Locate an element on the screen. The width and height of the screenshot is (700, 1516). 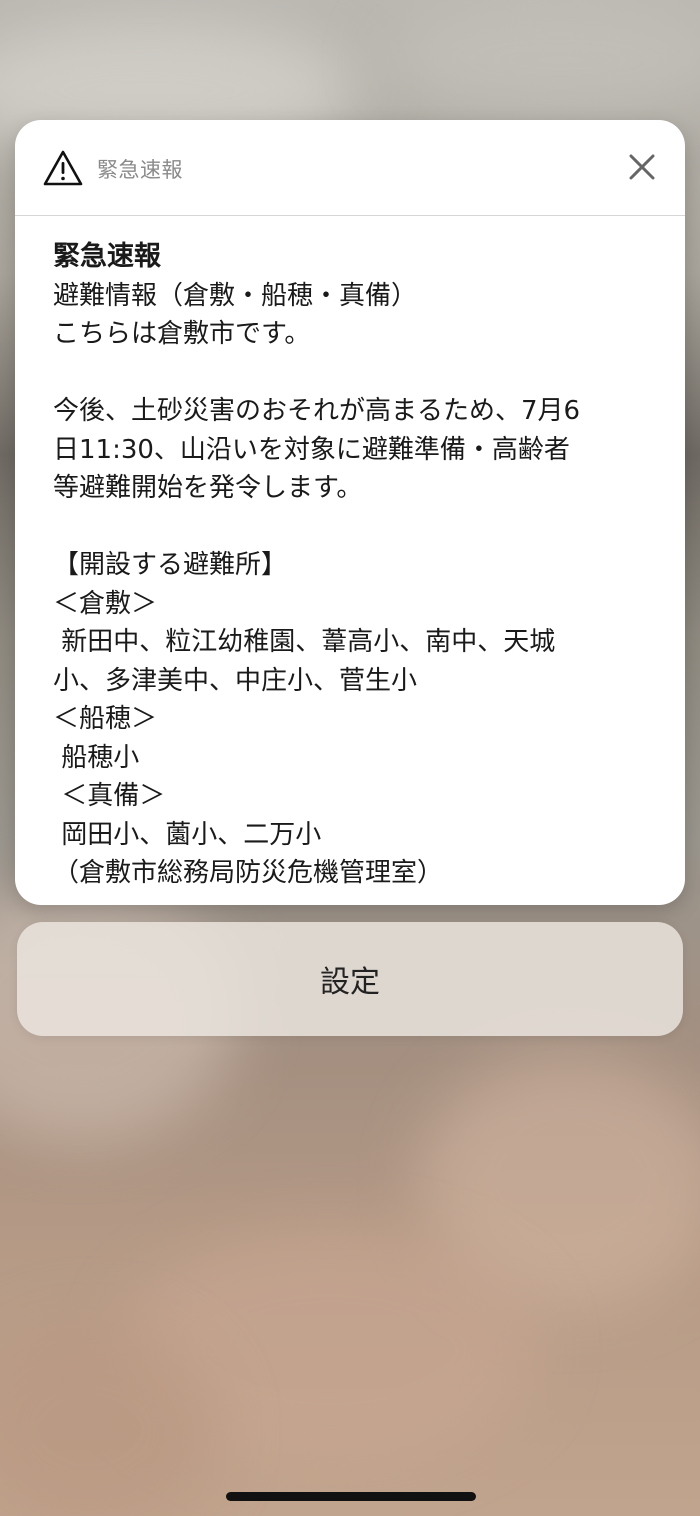
alert-body-line: ＜倉敷＞ is located at coordinates (105, 603).